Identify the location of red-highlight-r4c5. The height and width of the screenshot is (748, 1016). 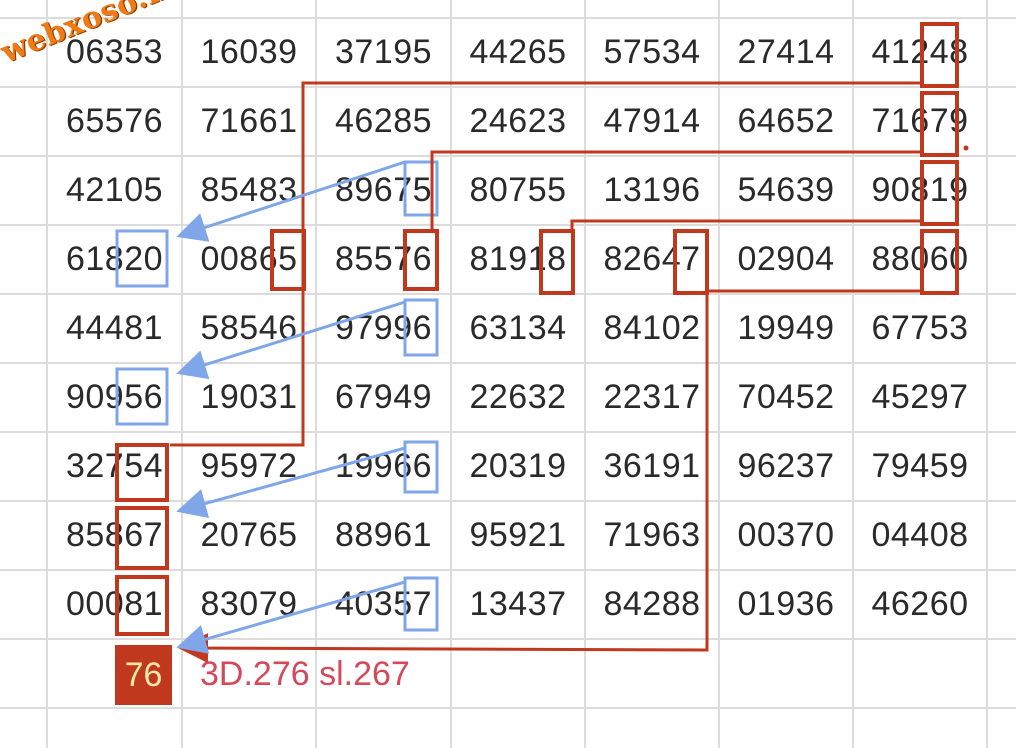
(691, 262).